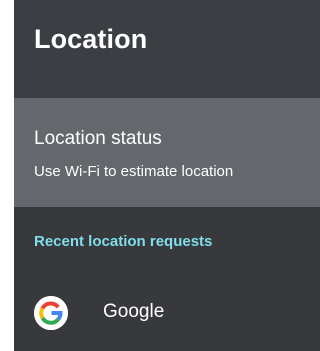 The height and width of the screenshot is (351, 320). Describe the element at coordinates (98, 138) in the screenshot. I see `location-status-title: Location status` at that location.